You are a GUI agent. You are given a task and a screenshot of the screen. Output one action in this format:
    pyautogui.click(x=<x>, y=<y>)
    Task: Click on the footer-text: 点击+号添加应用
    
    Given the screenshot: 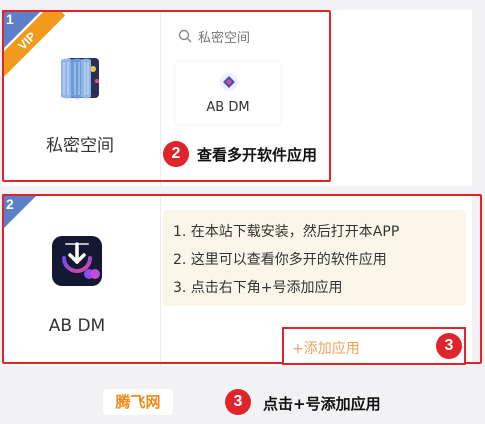 What is the action you would take?
    pyautogui.click(x=322, y=404)
    